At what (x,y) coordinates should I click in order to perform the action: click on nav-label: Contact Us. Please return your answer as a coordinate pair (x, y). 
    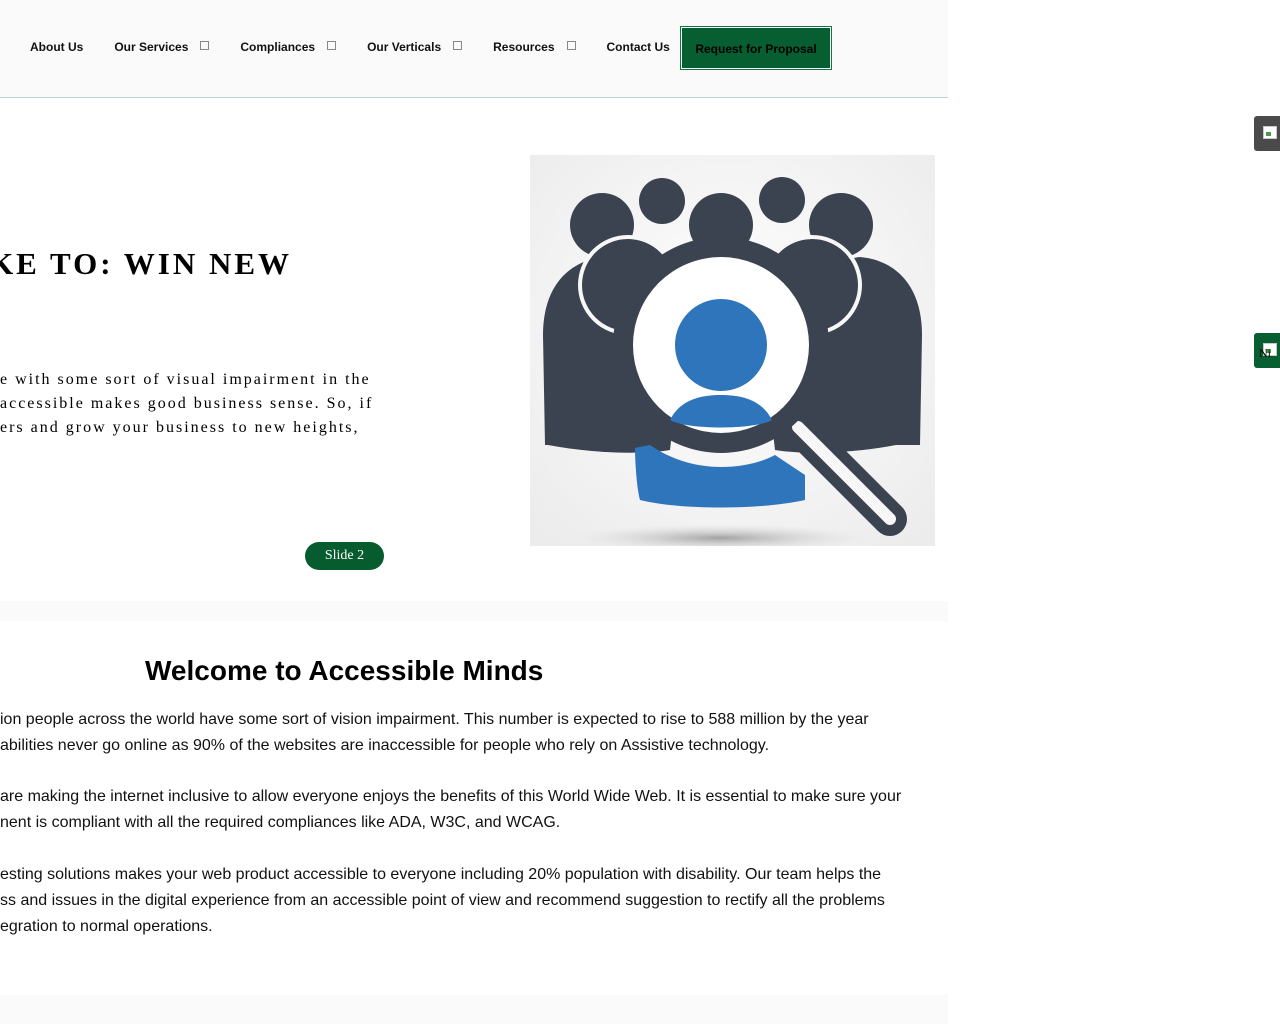
    Looking at the image, I should click on (638, 47).